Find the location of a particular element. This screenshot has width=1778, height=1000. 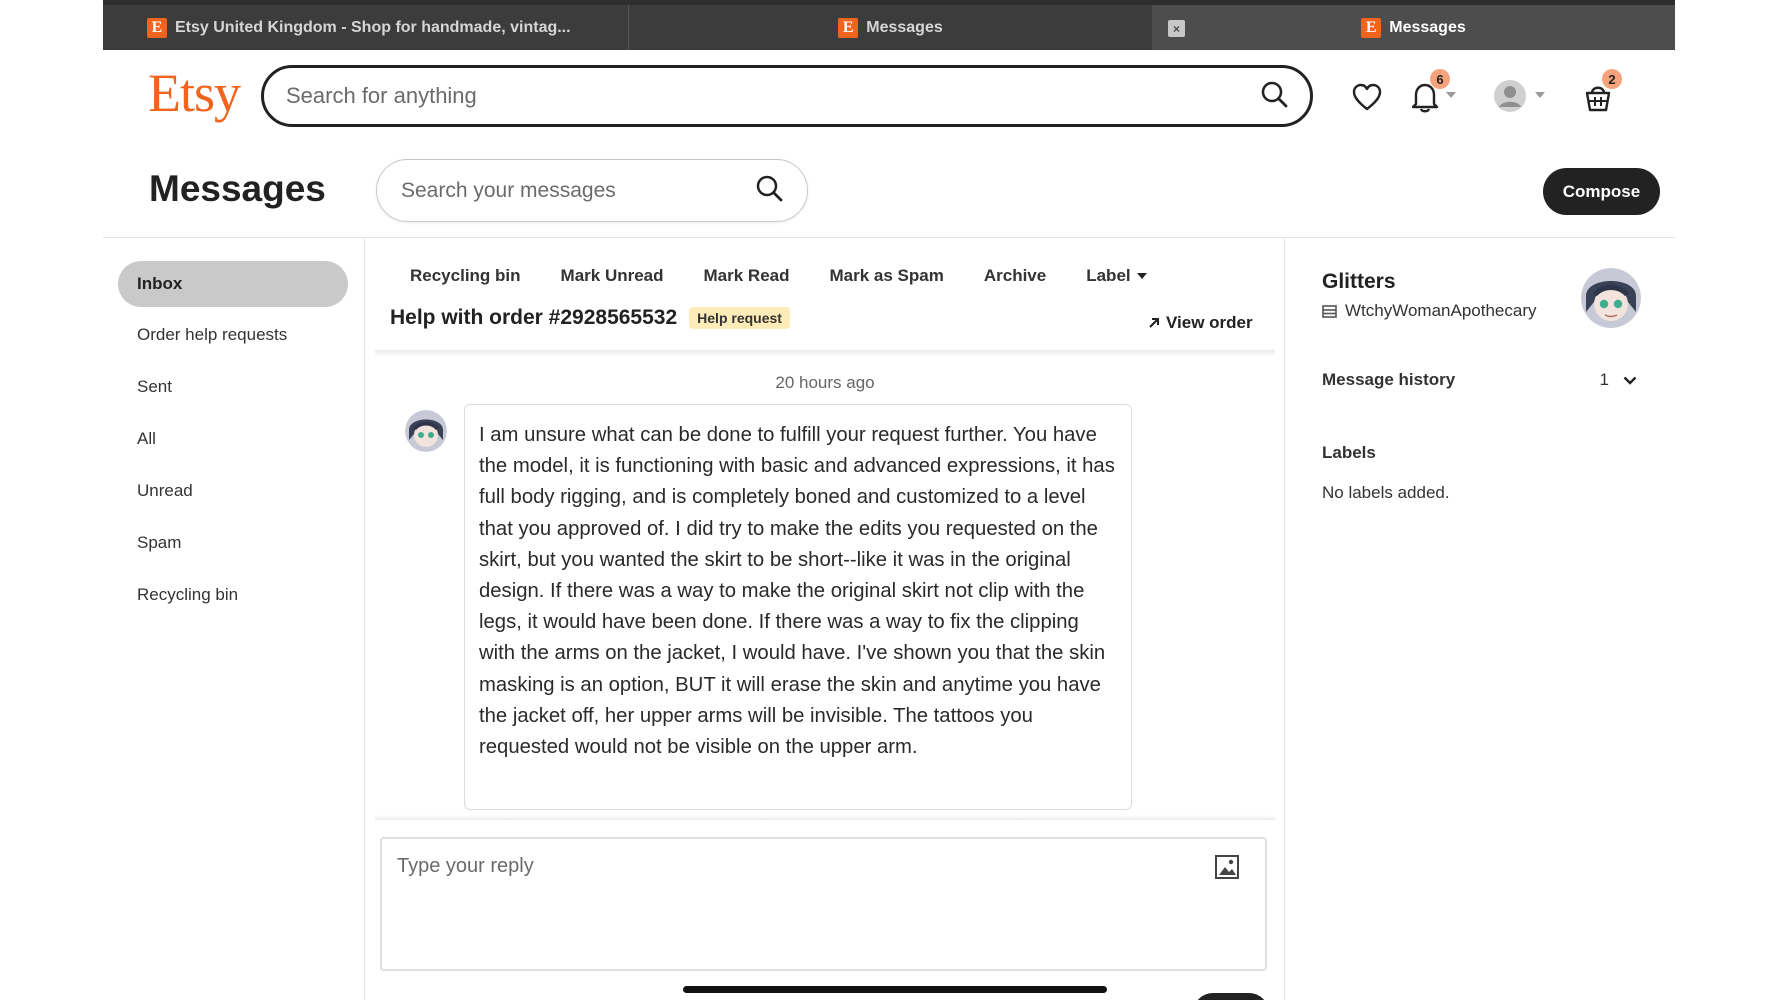

contact-avatar is located at coordinates (1611, 298).